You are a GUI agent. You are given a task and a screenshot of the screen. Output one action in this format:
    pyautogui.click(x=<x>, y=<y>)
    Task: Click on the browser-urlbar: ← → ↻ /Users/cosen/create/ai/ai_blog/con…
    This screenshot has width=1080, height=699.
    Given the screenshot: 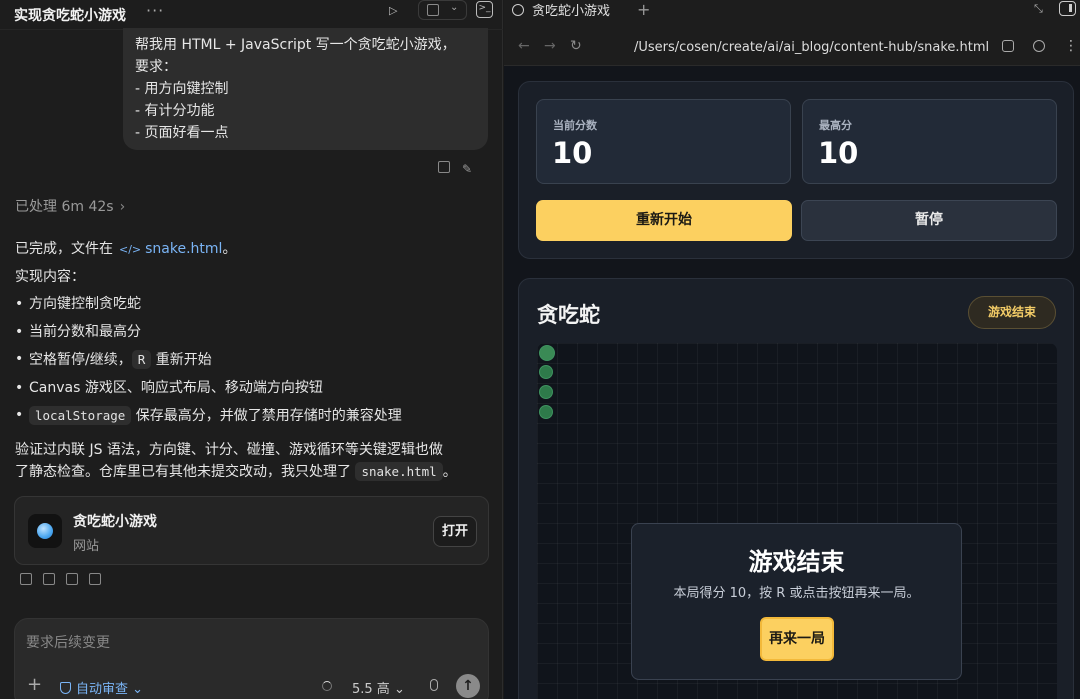 What is the action you would take?
    pyautogui.click(x=792, y=48)
    